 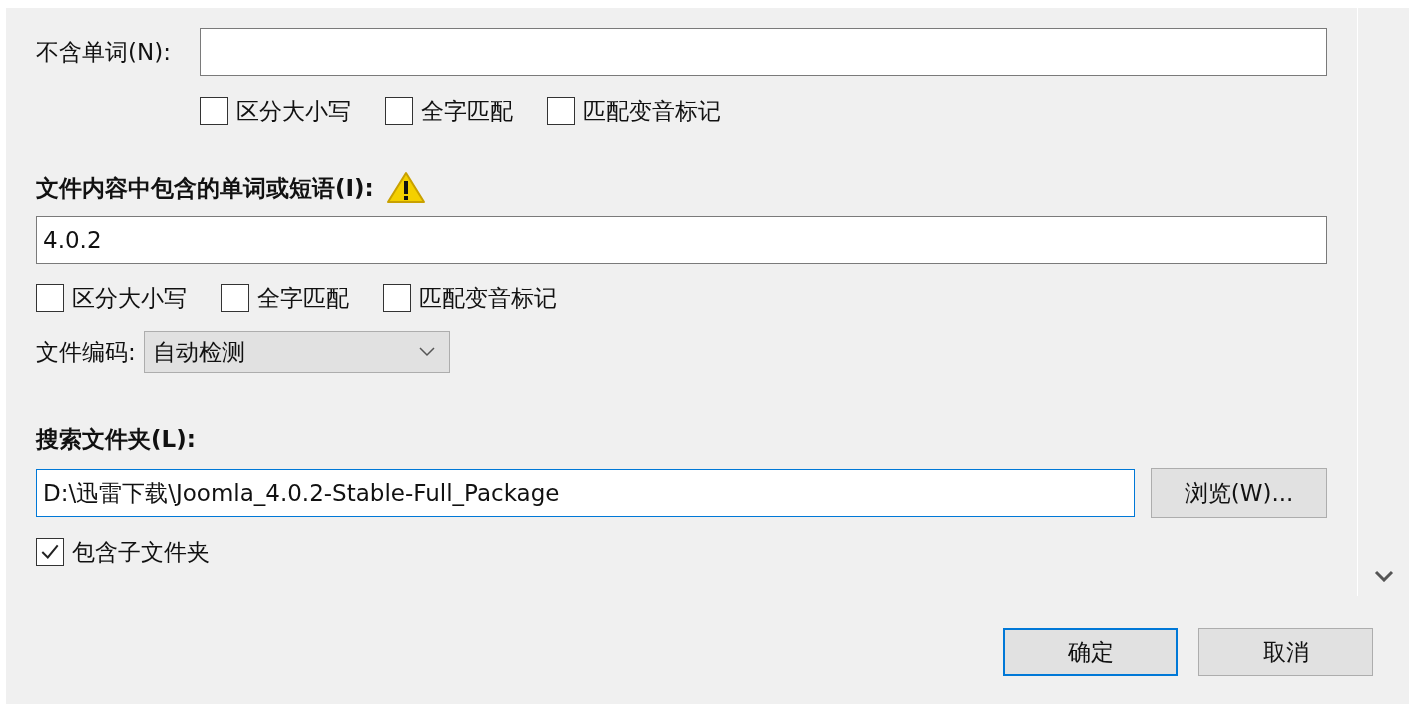 What do you see at coordinates (104, 52) in the screenshot?
I see `field-label: 不含单词(N):` at bounding box center [104, 52].